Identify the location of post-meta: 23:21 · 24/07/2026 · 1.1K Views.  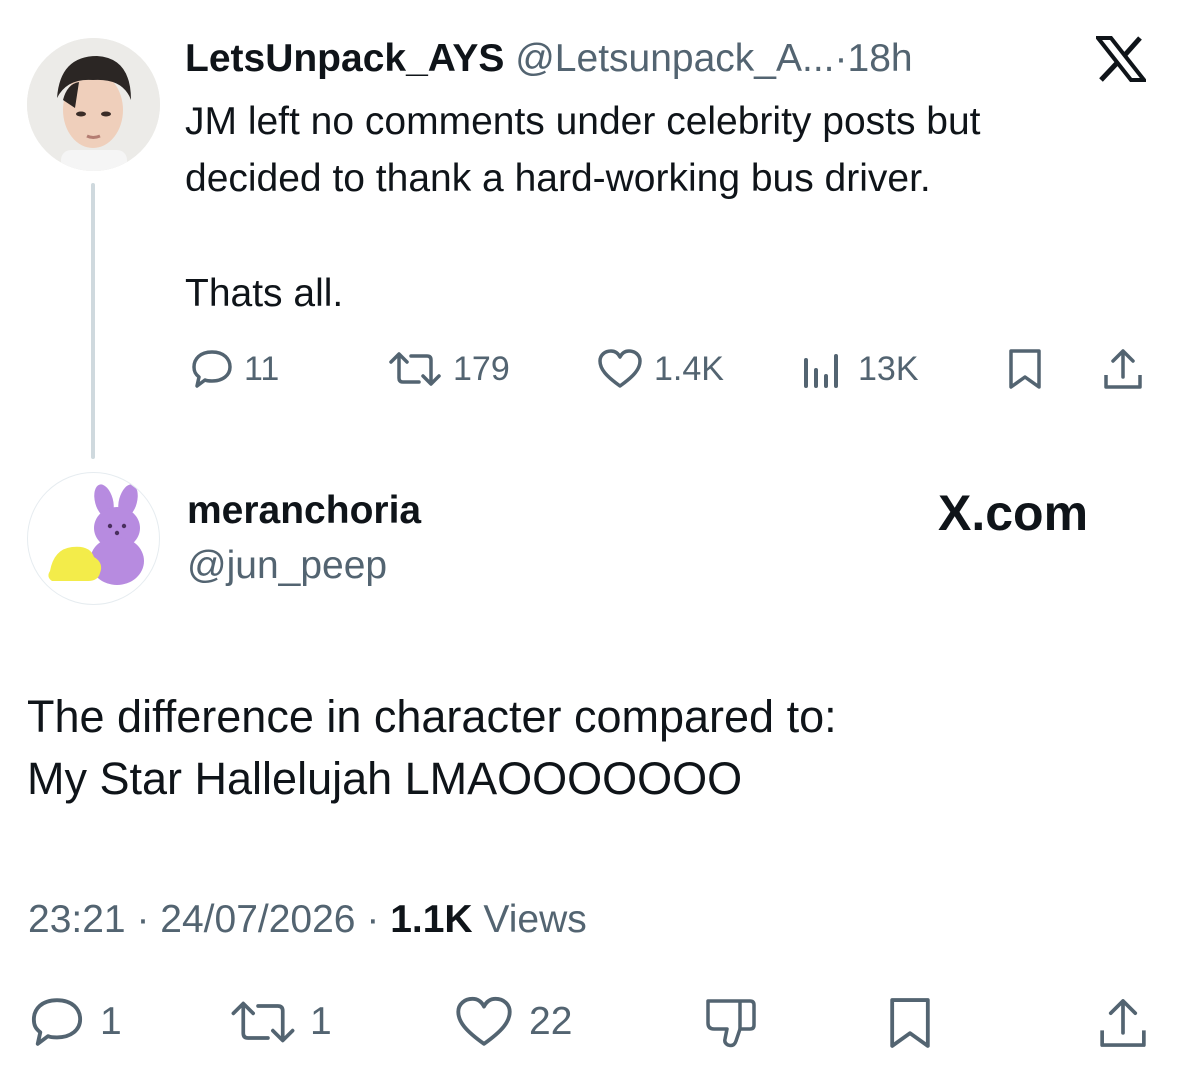
(307, 920).